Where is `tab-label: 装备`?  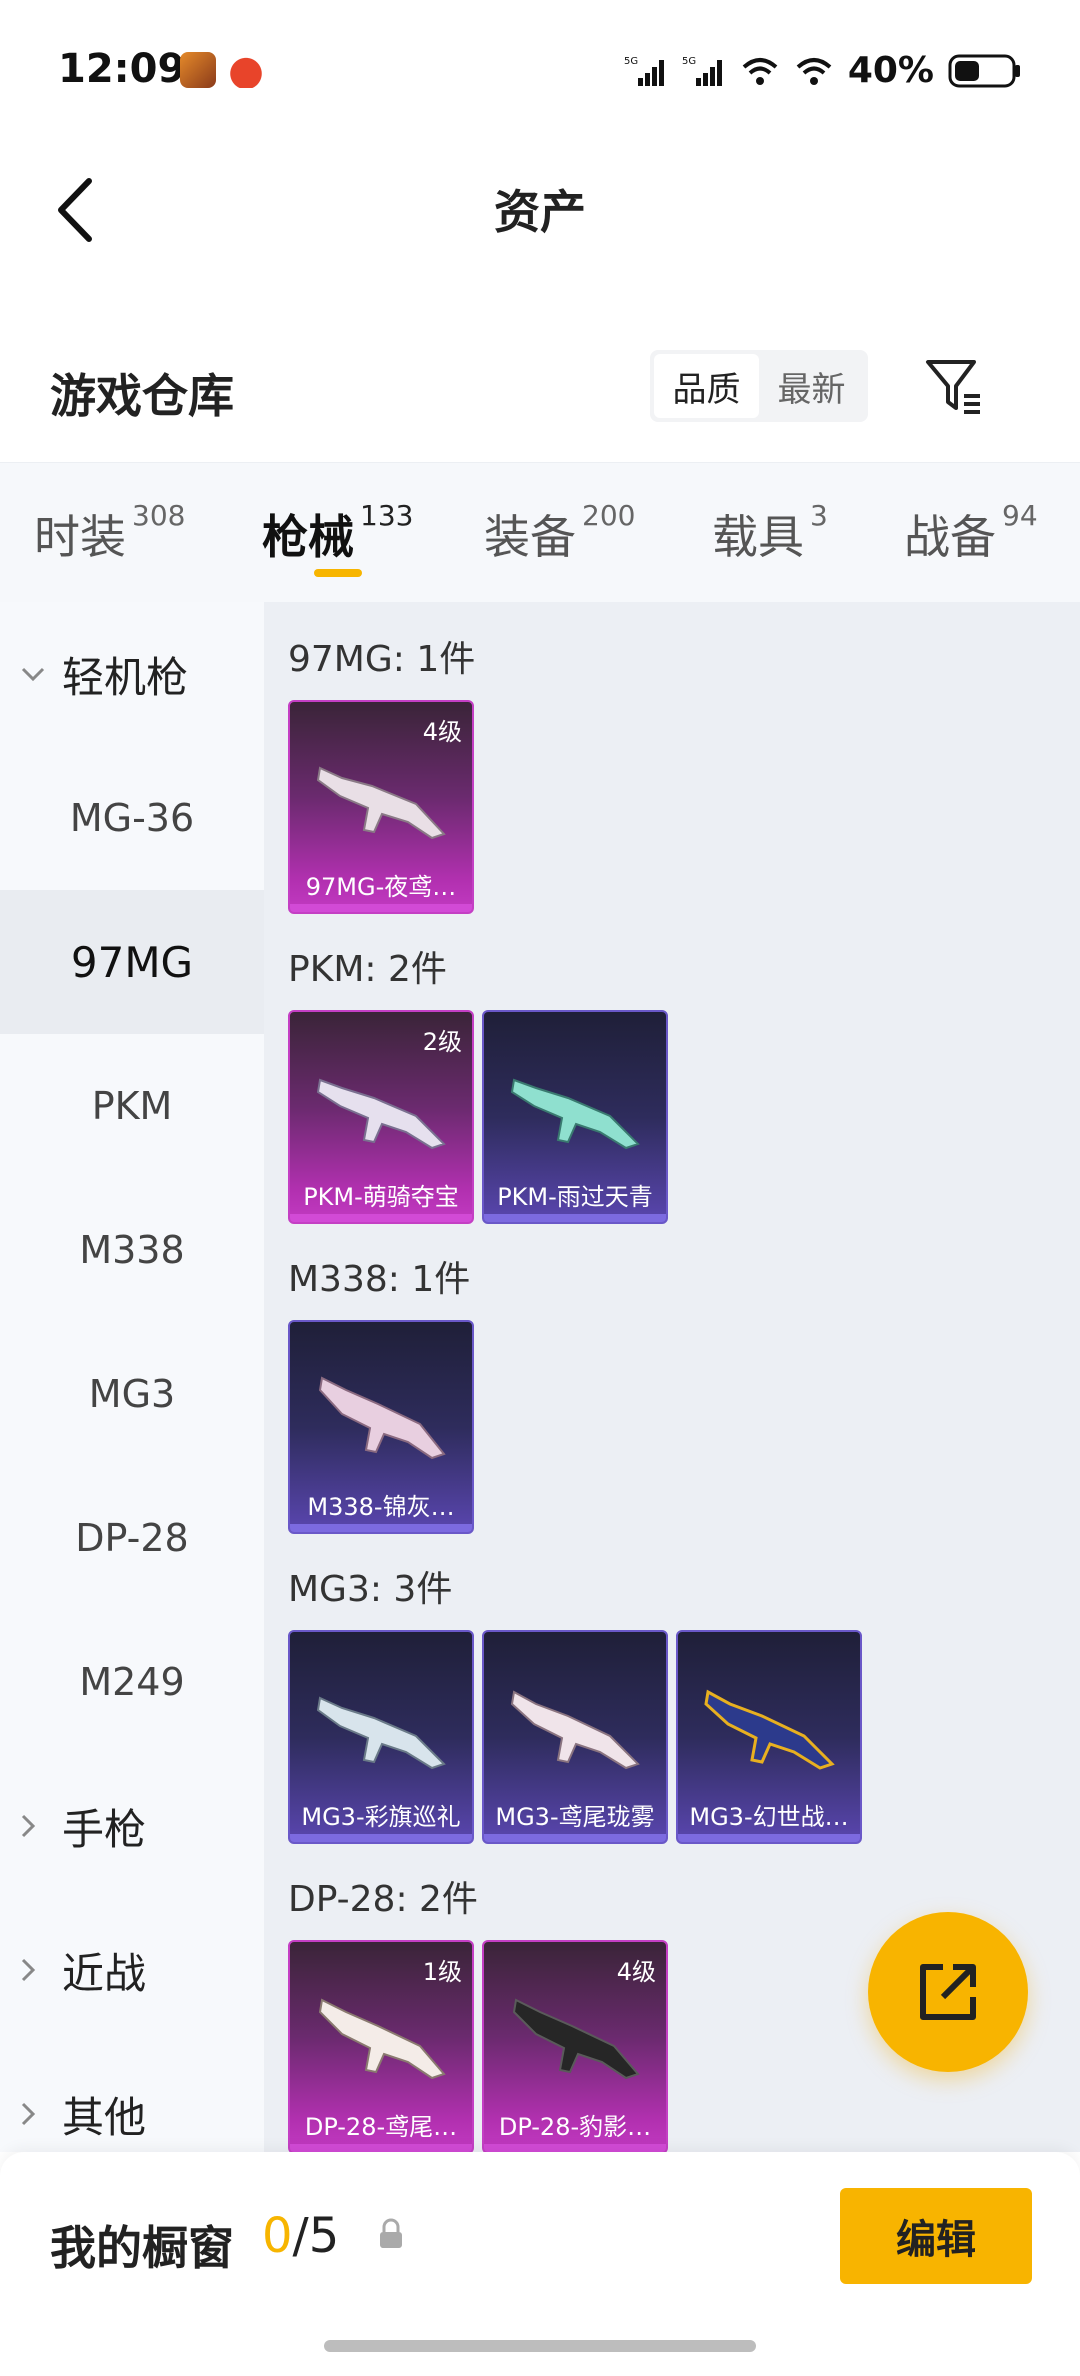 tab-label: 装备 is located at coordinates (530, 537).